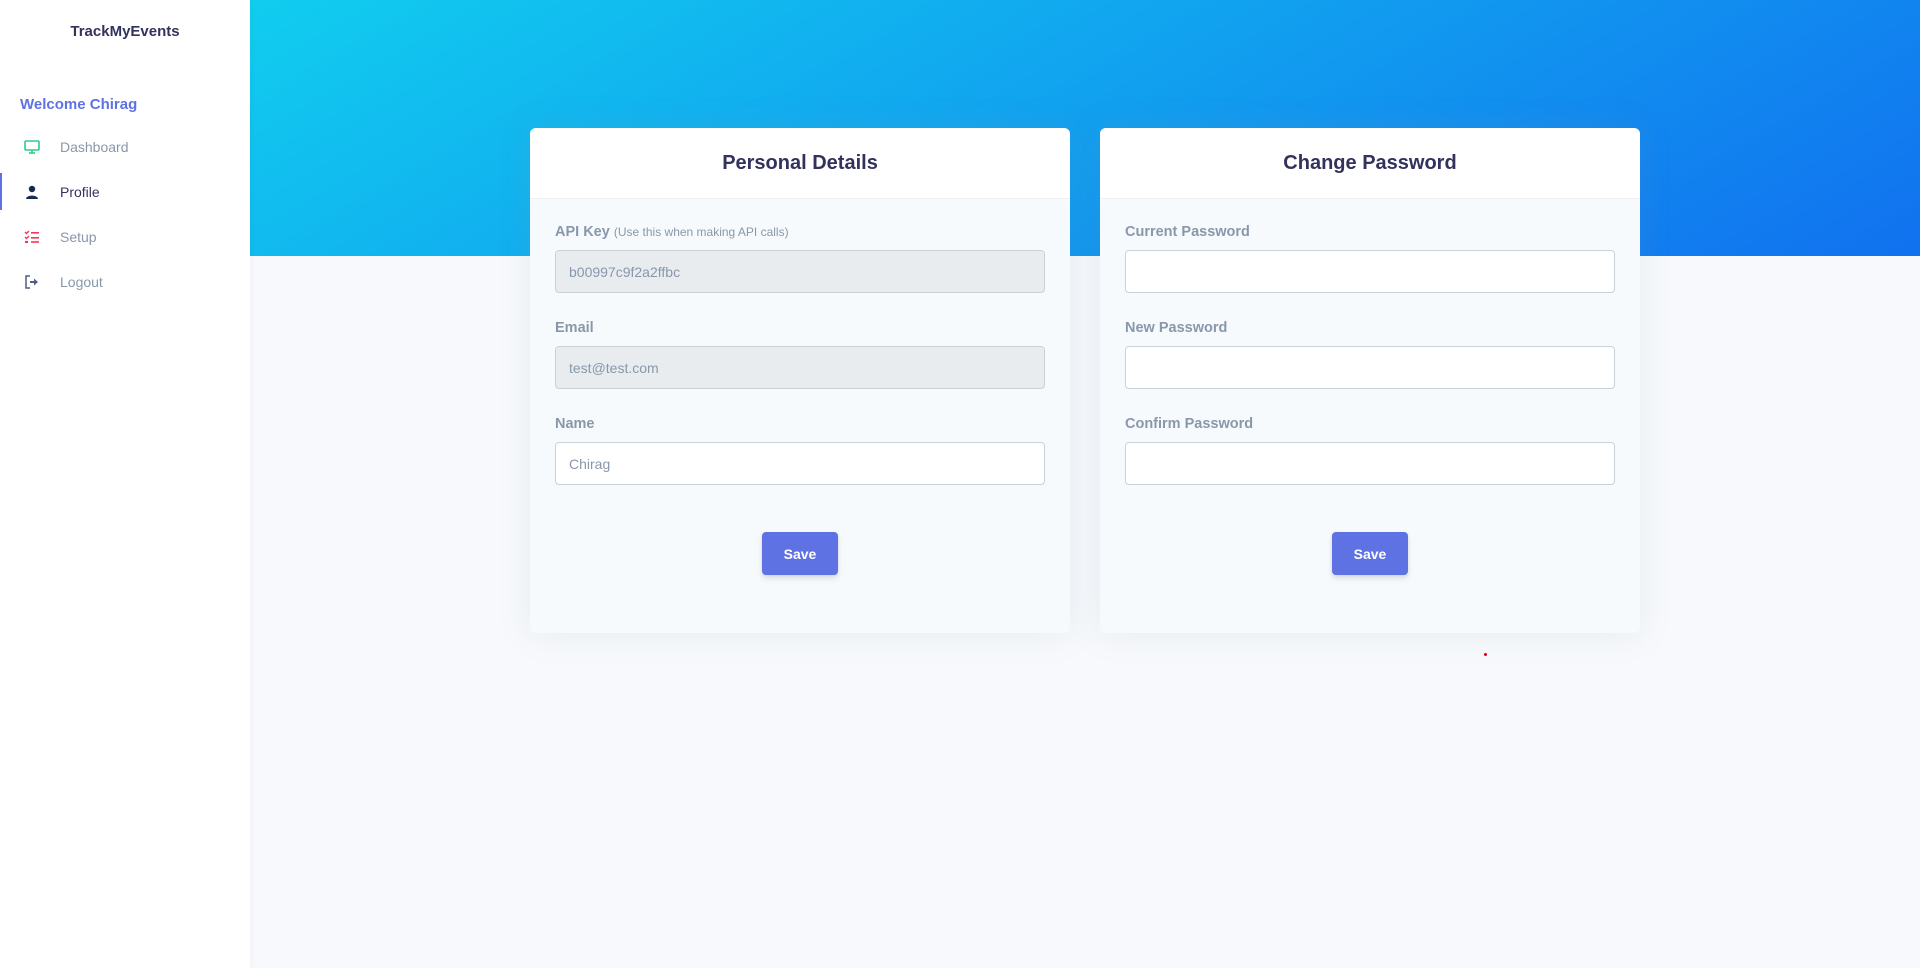 The width and height of the screenshot is (1920, 968). I want to click on save-password-button: Save, so click(1370, 553).